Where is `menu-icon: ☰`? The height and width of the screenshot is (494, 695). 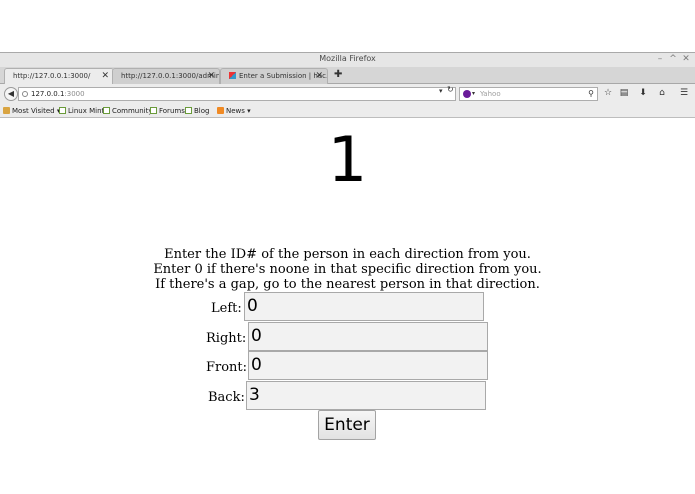
menu-icon: ☰ is located at coordinates (684, 93).